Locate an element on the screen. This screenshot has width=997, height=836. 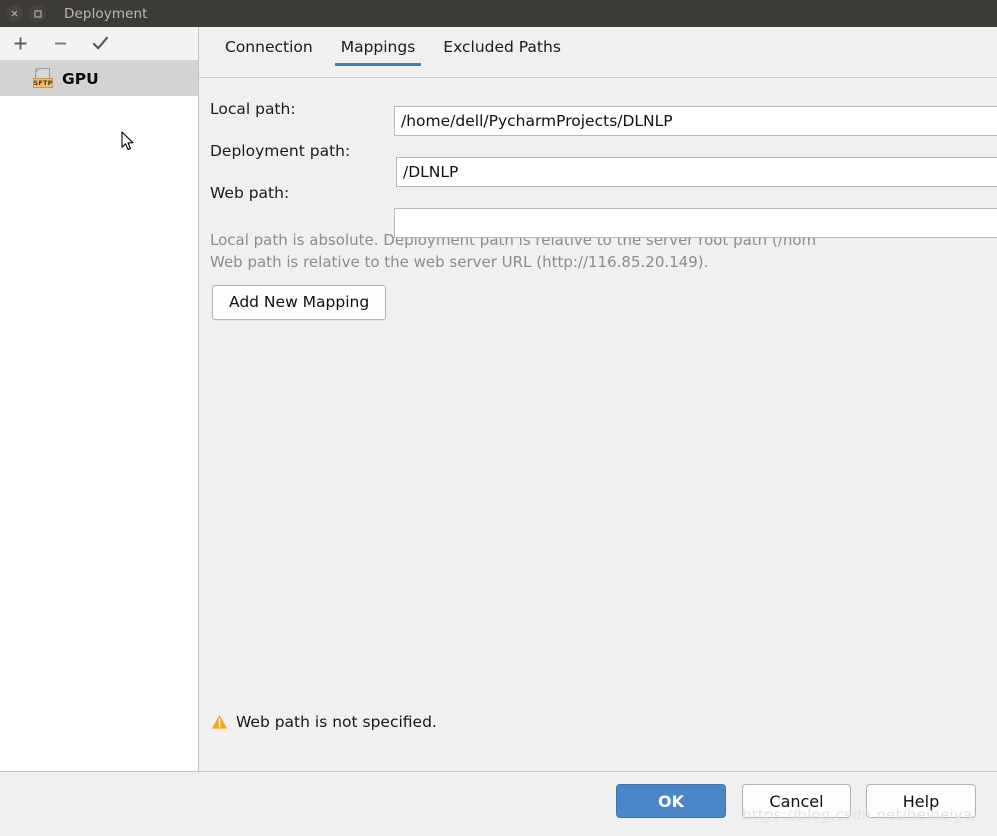
tab-bar: Connection Mappings Excluded Paths is located at coordinates (598, 52).